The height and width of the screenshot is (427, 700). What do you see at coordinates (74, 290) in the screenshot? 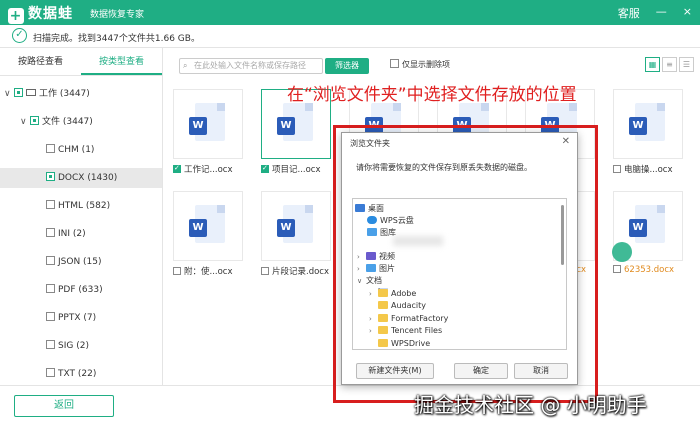
I see `tree-item-pdf: PDF (633)` at bounding box center [74, 290].